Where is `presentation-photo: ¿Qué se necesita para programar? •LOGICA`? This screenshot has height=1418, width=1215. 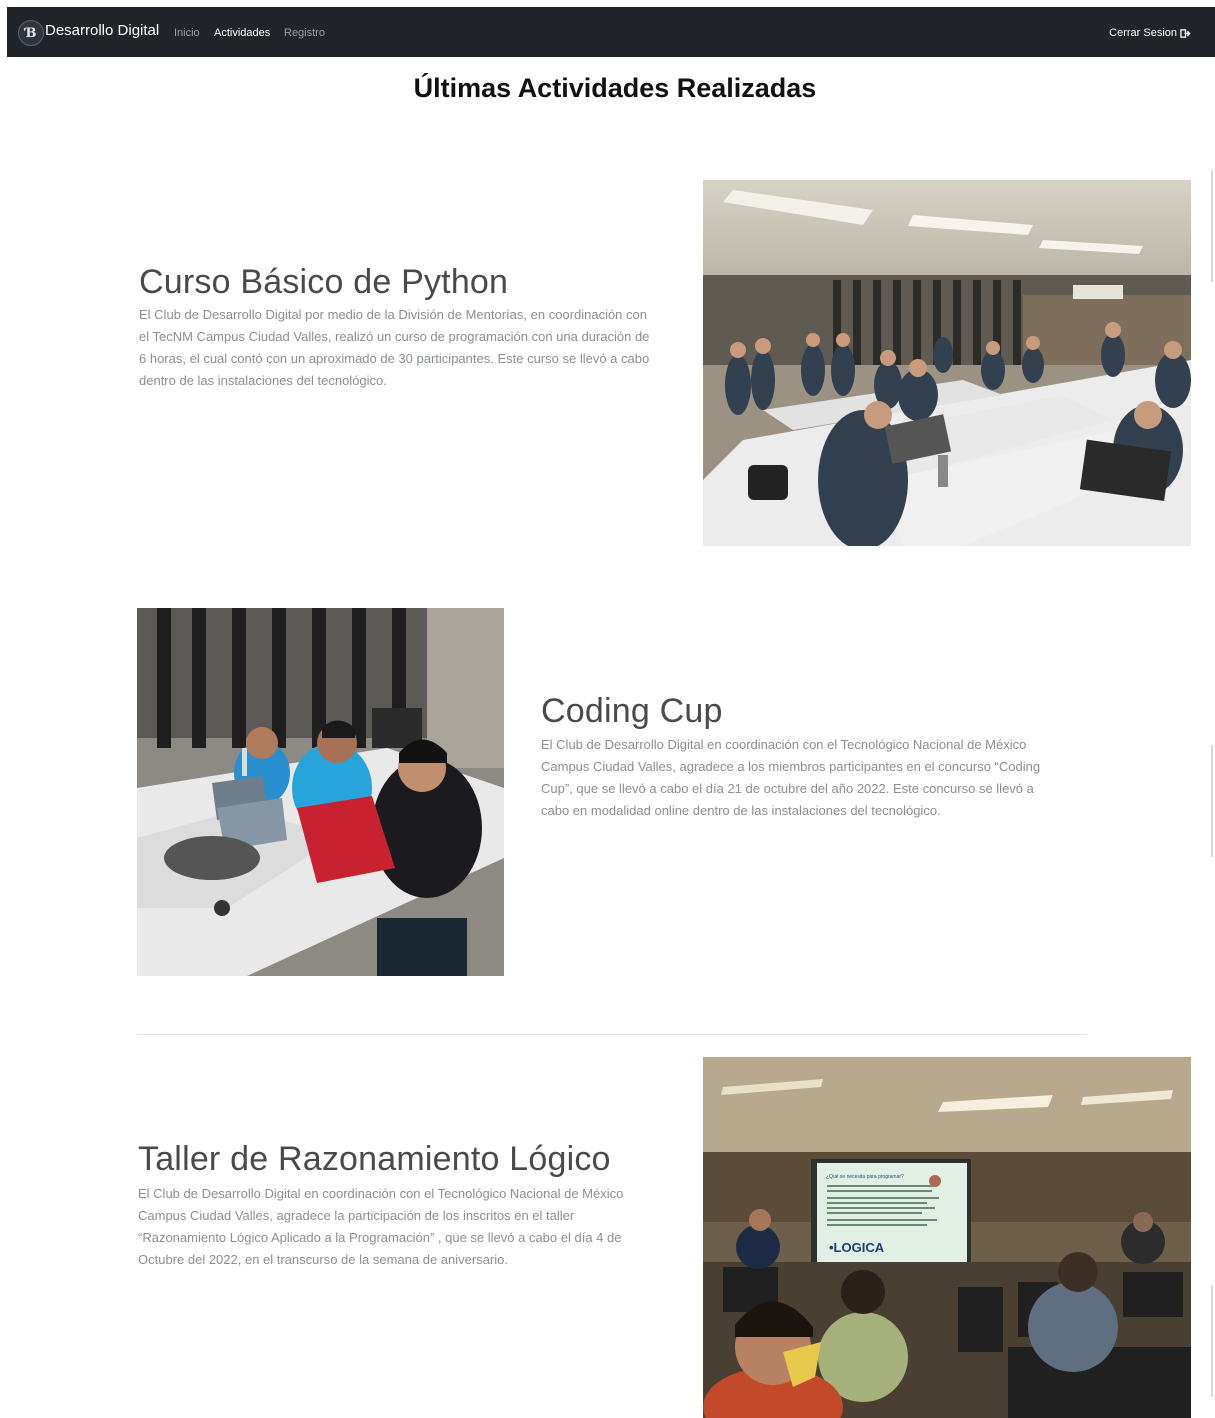
presentation-photo: ¿Qué se necesita para programar? •LOGICA is located at coordinates (947, 1237).